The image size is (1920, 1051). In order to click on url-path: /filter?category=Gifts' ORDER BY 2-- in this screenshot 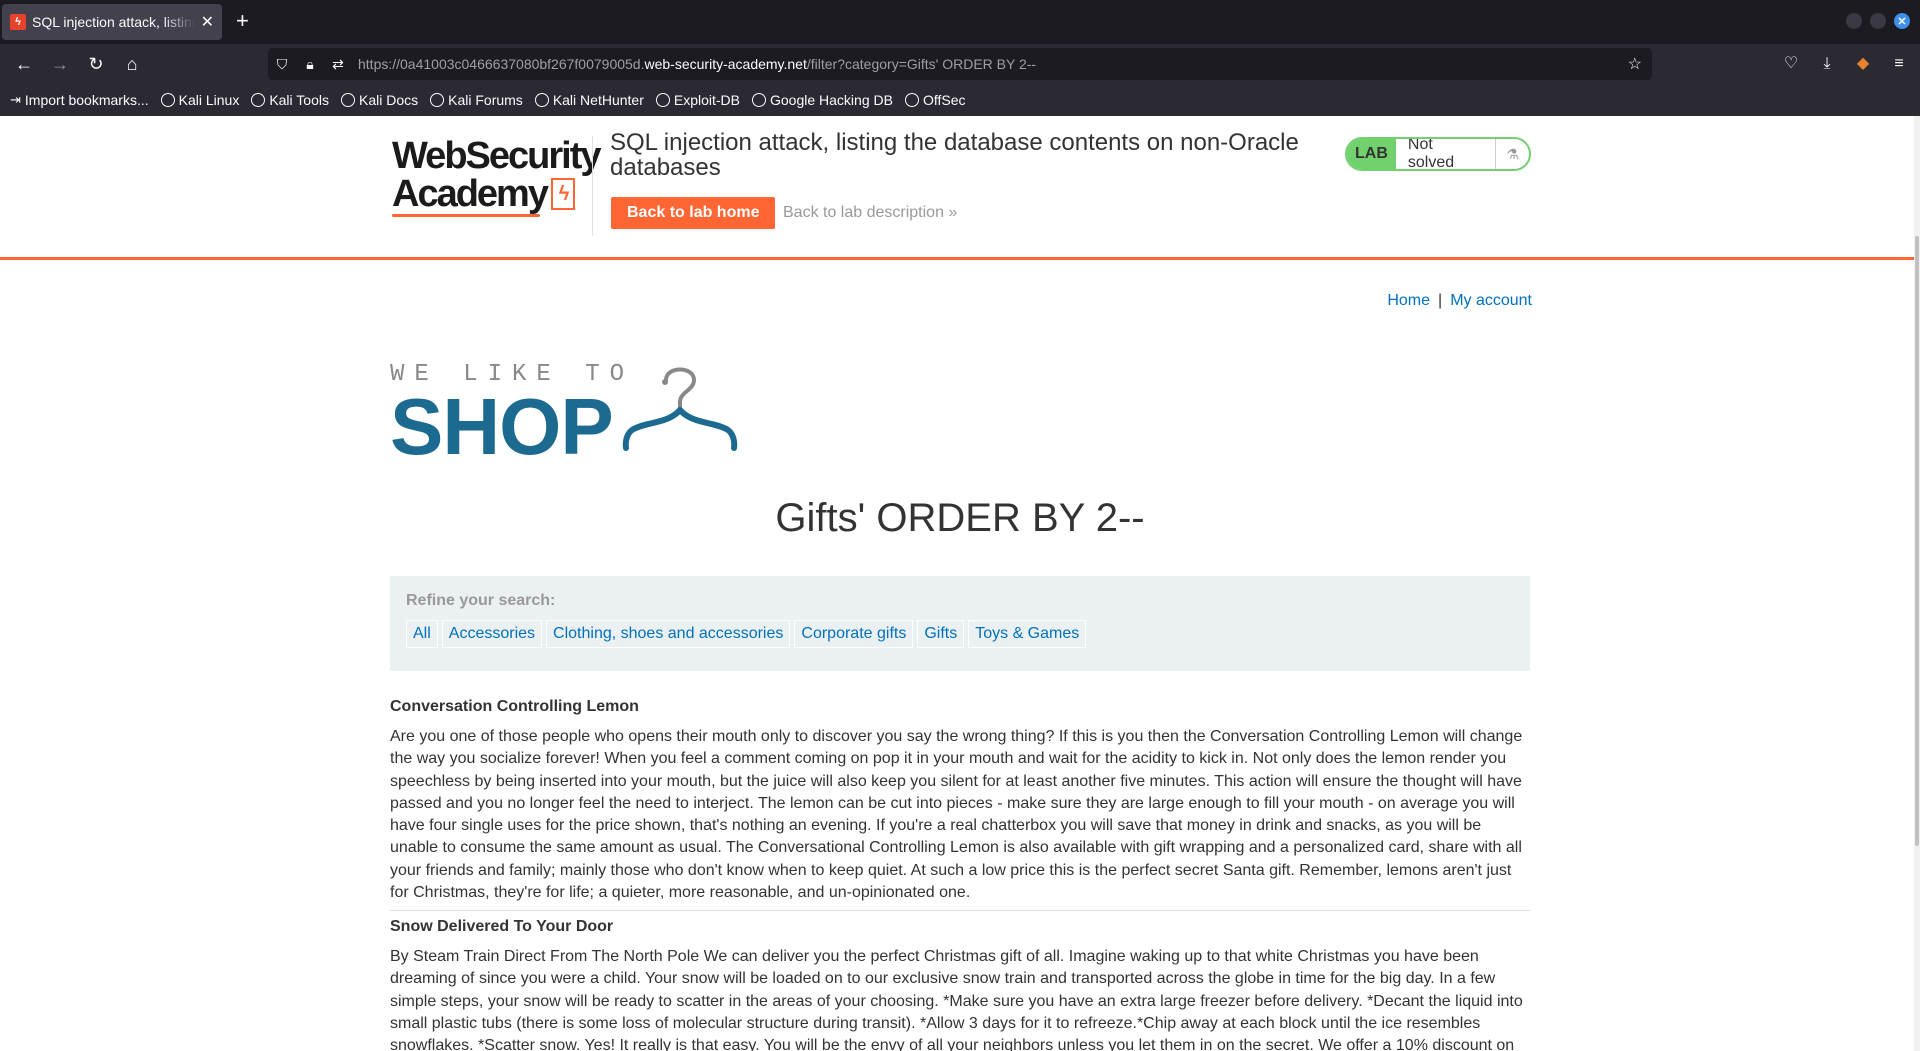, I will do `click(921, 64)`.